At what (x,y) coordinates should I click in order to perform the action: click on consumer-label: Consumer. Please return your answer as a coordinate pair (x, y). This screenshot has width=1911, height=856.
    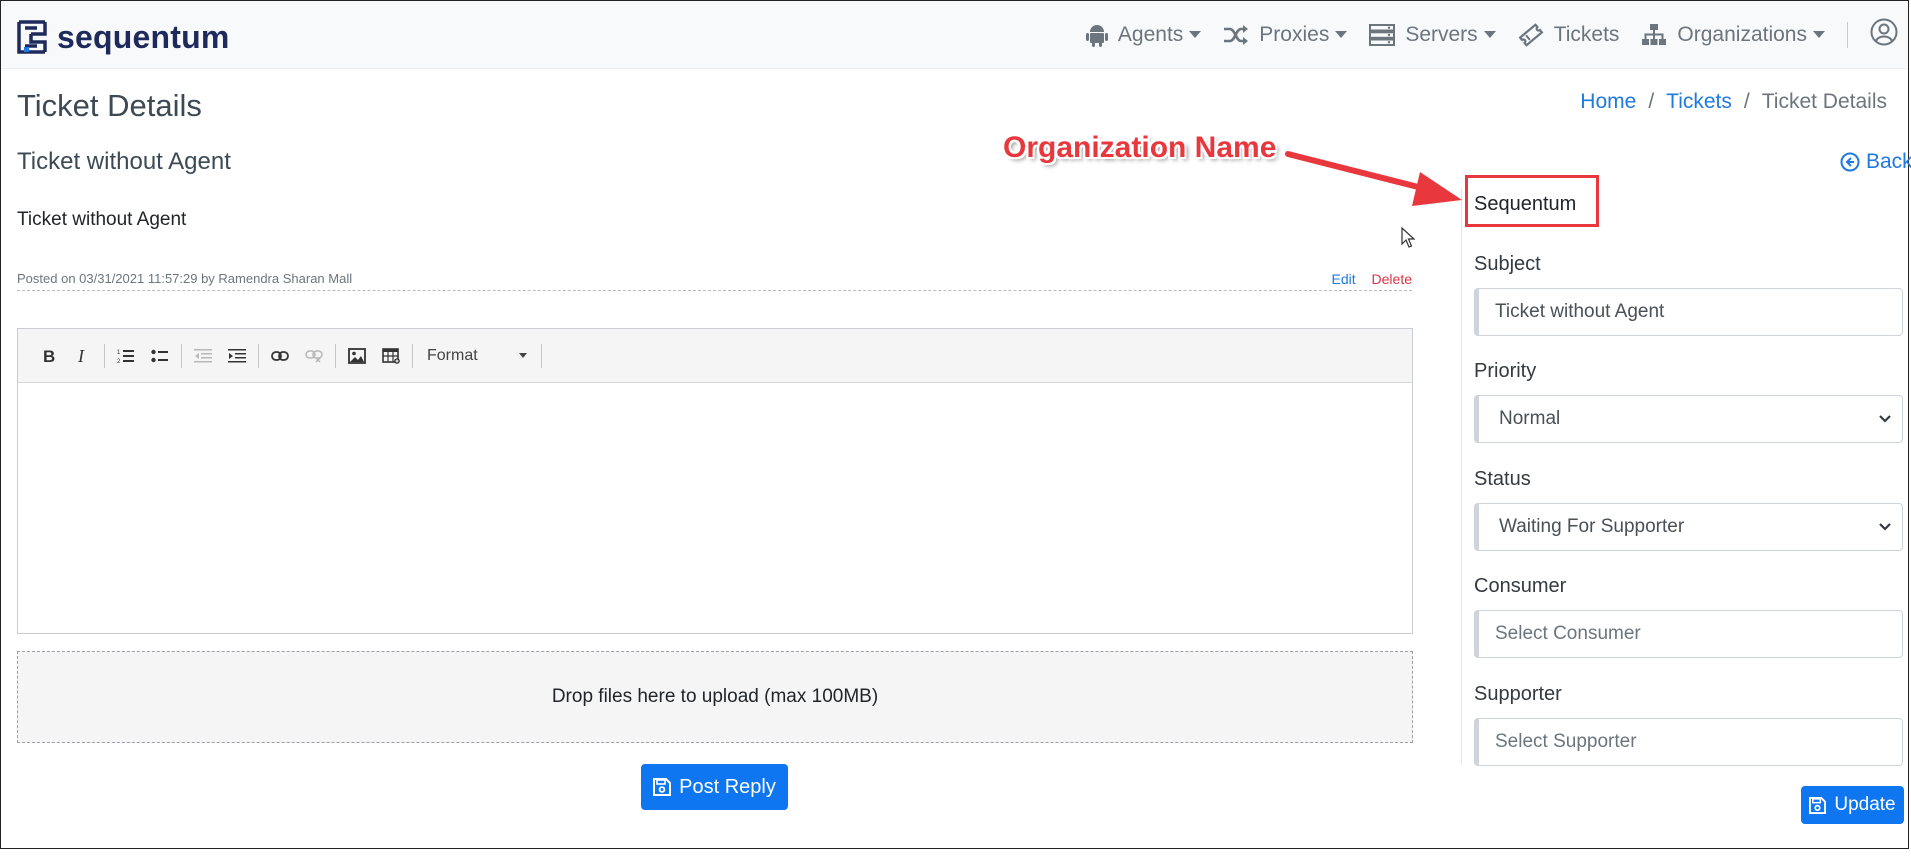
    Looking at the image, I should click on (1520, 586).